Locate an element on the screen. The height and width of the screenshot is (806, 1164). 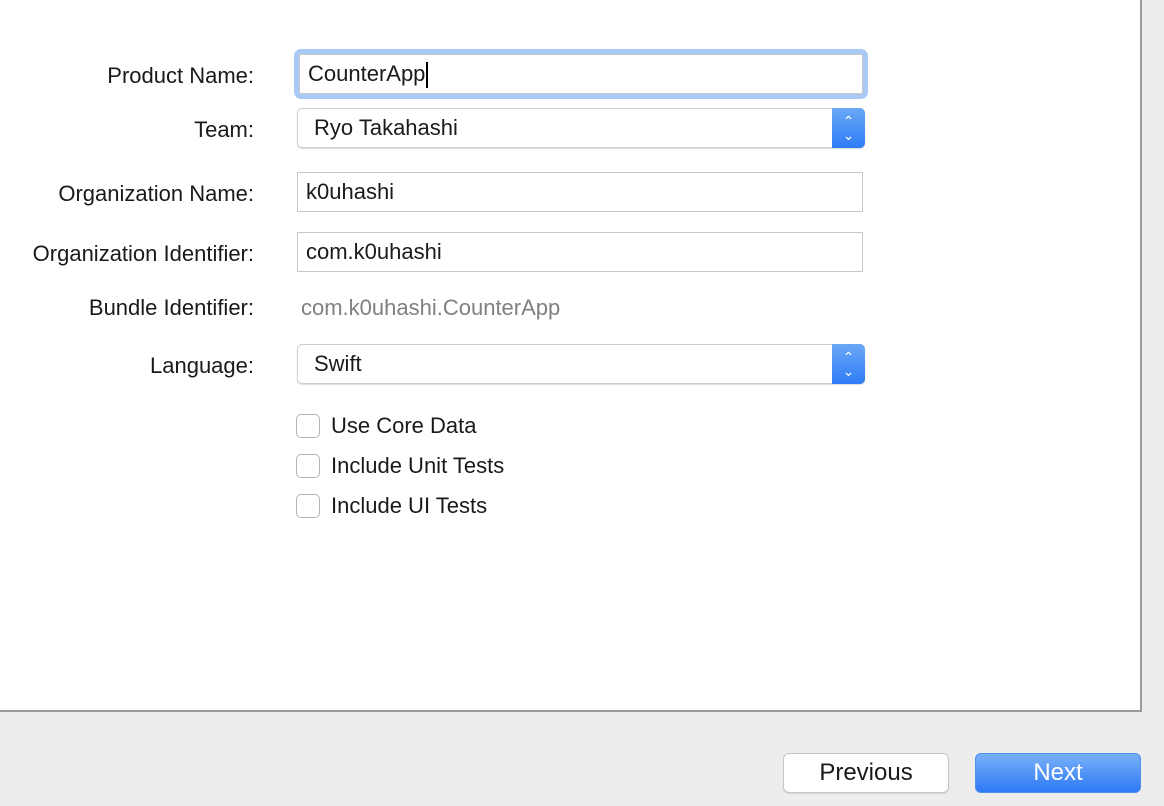
product-name-value: CounterApp is located at coordinates (367, 73).